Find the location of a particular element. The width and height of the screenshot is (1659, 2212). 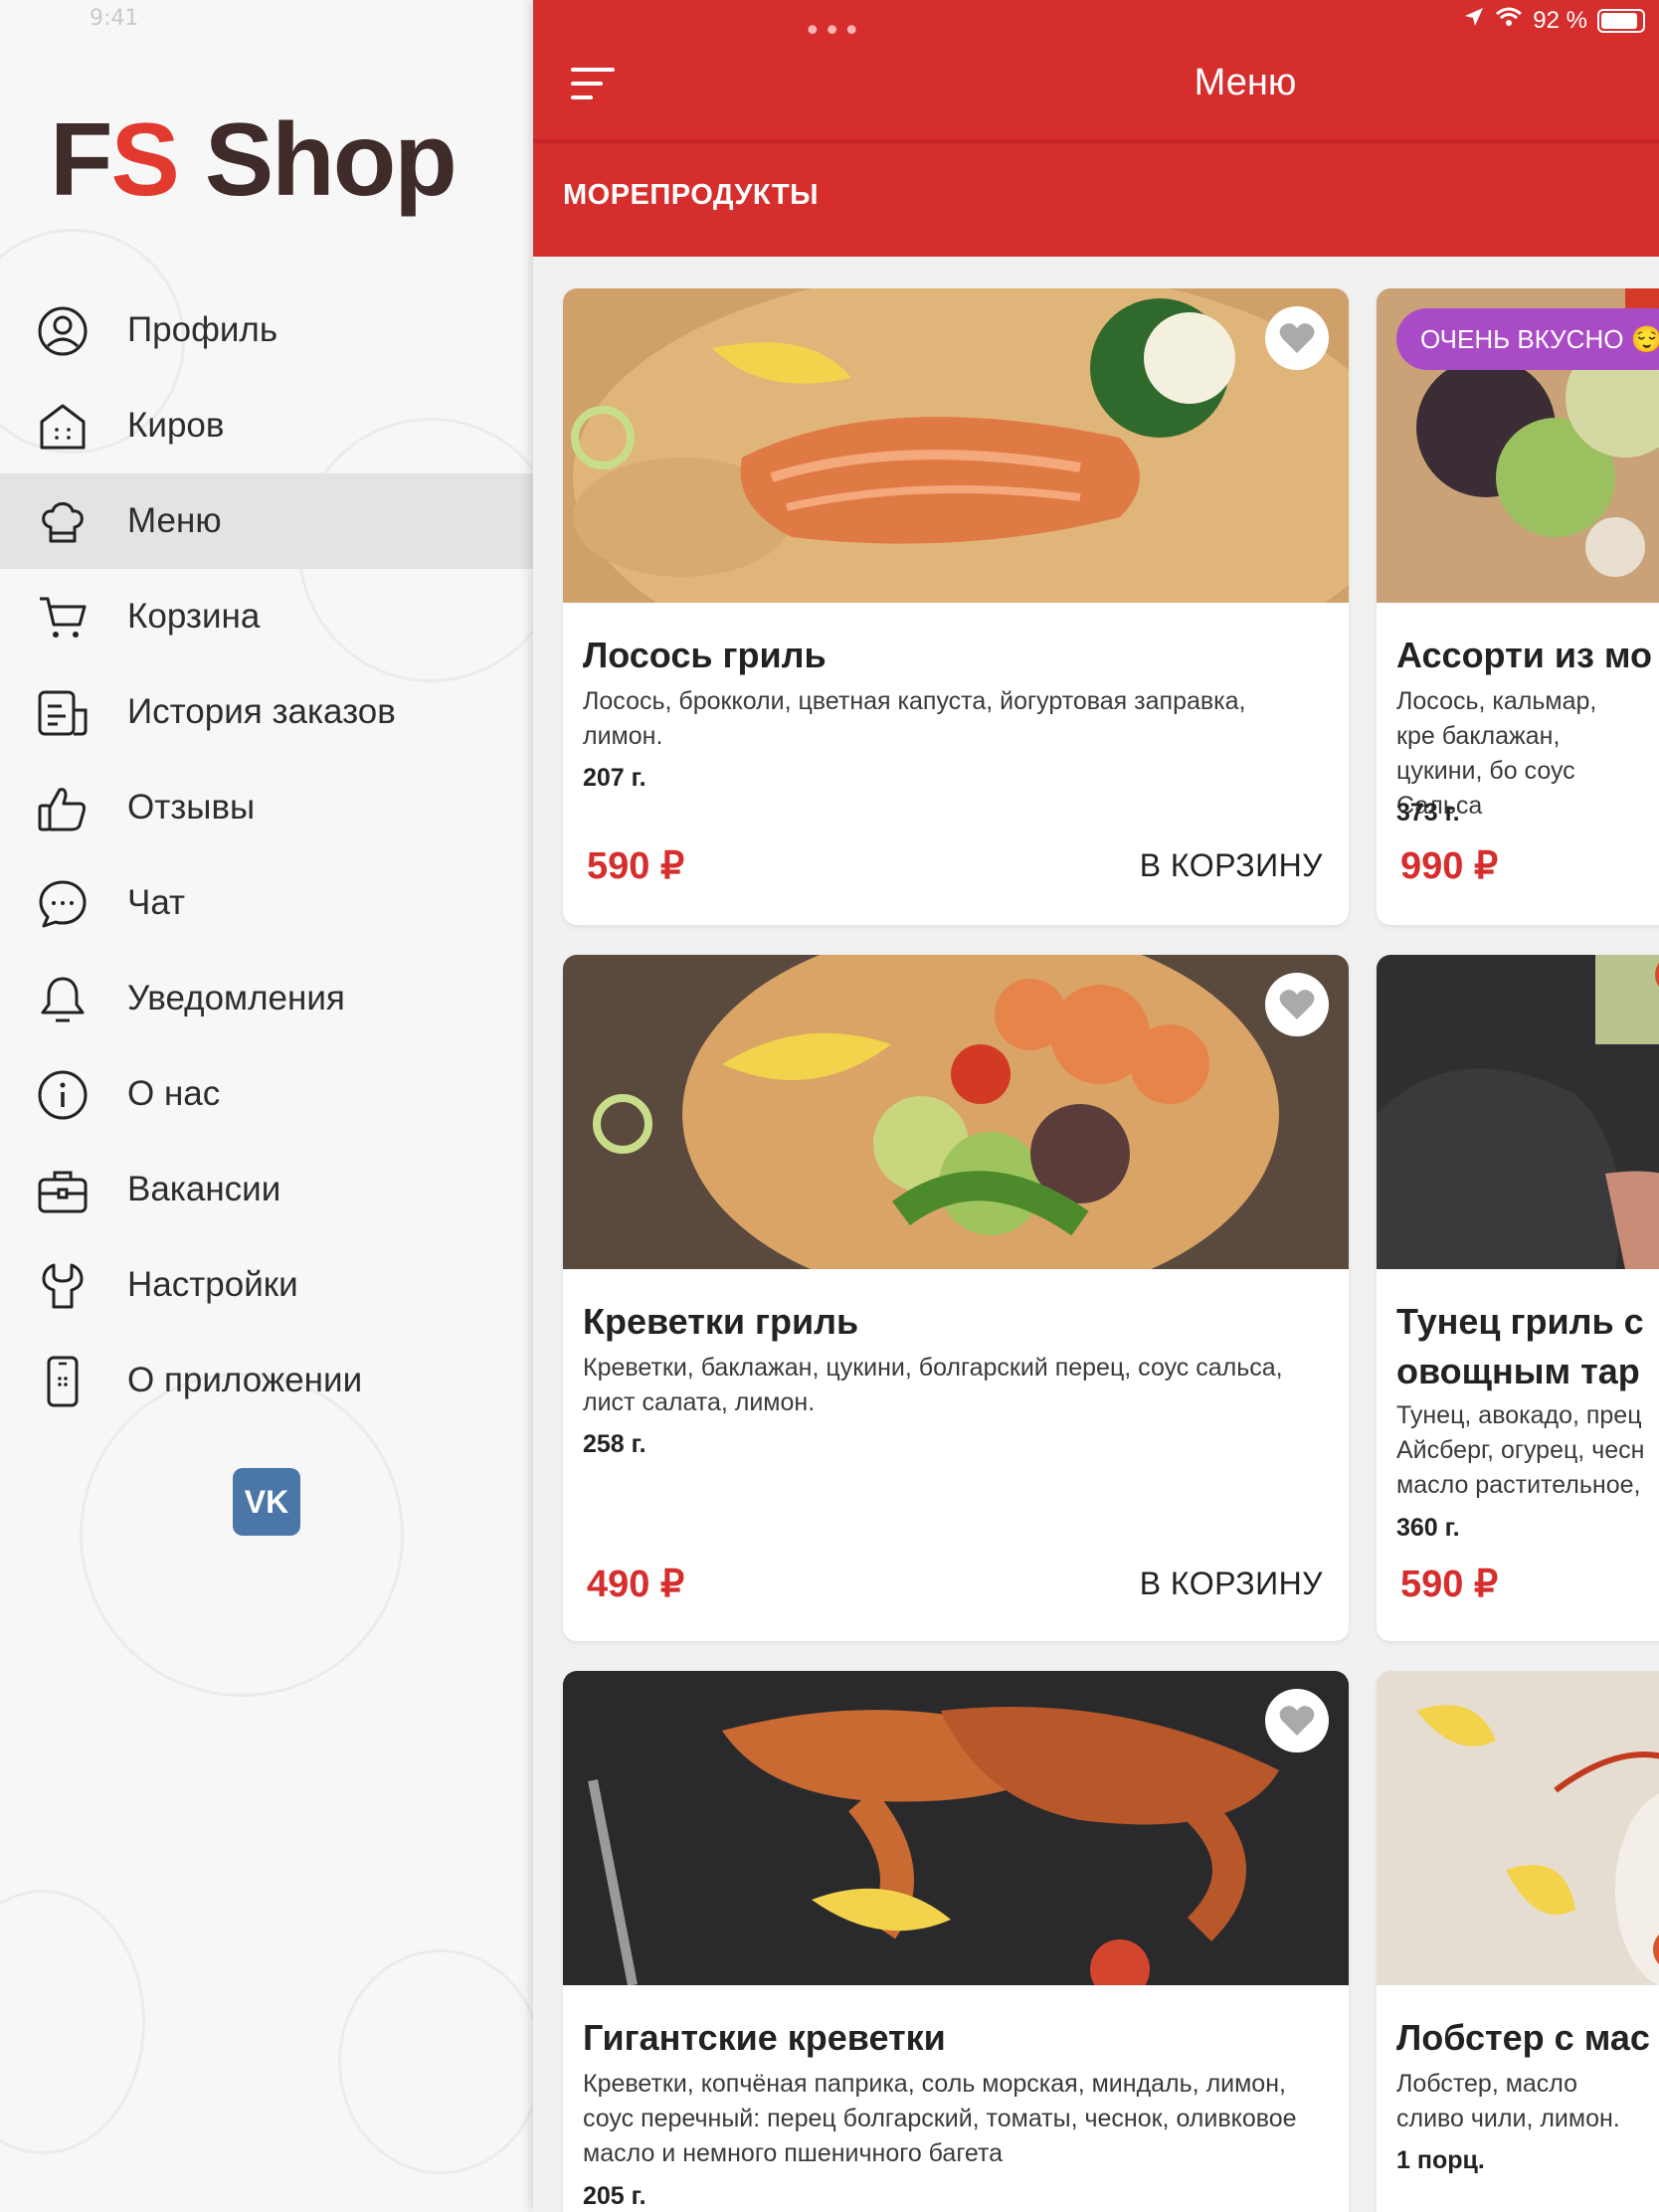

product-image-lobster is located at coordinates (1518, 1828).